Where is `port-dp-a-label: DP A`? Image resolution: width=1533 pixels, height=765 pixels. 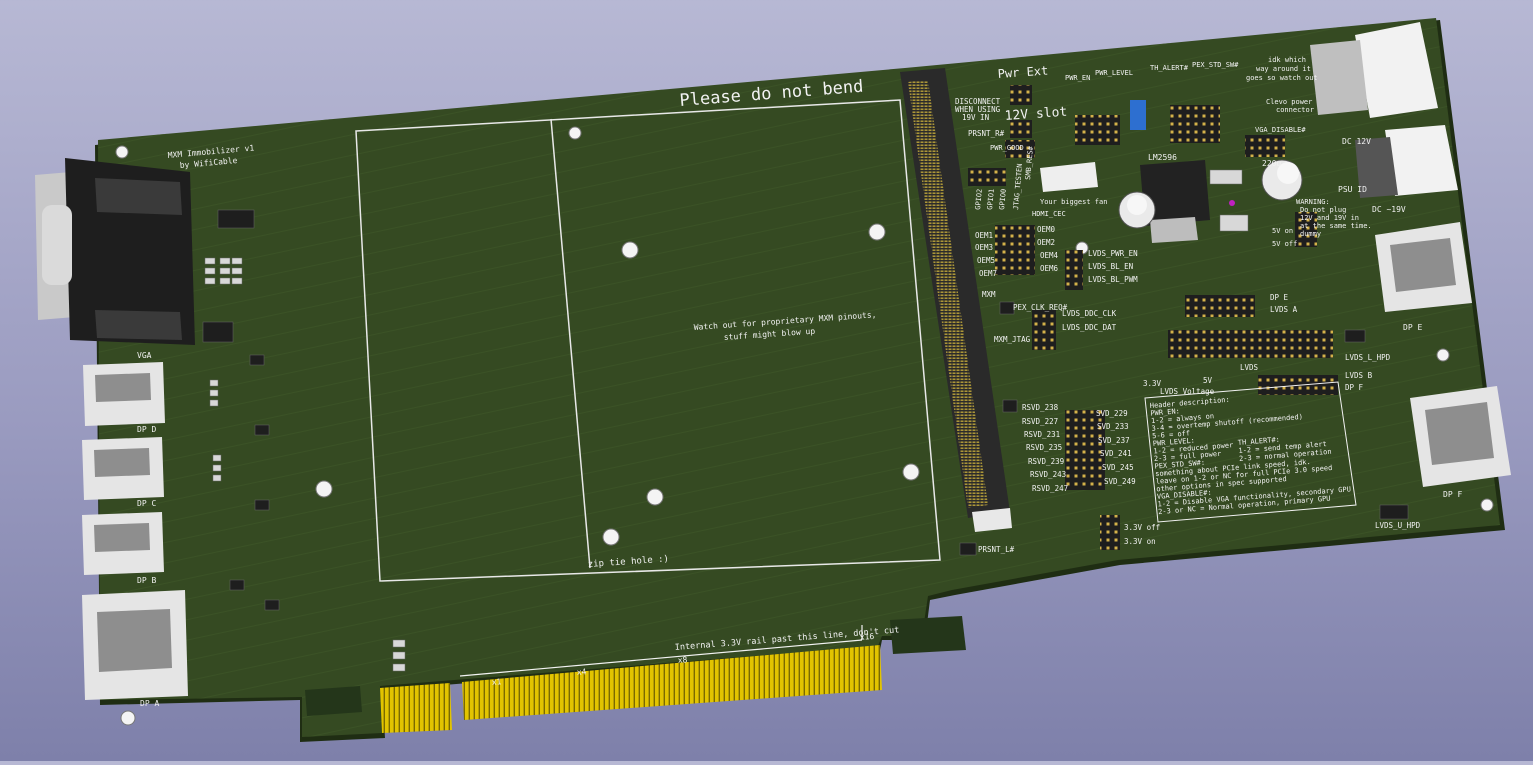
port-dp-a-label: DP A is located at coordinates (149, 703).